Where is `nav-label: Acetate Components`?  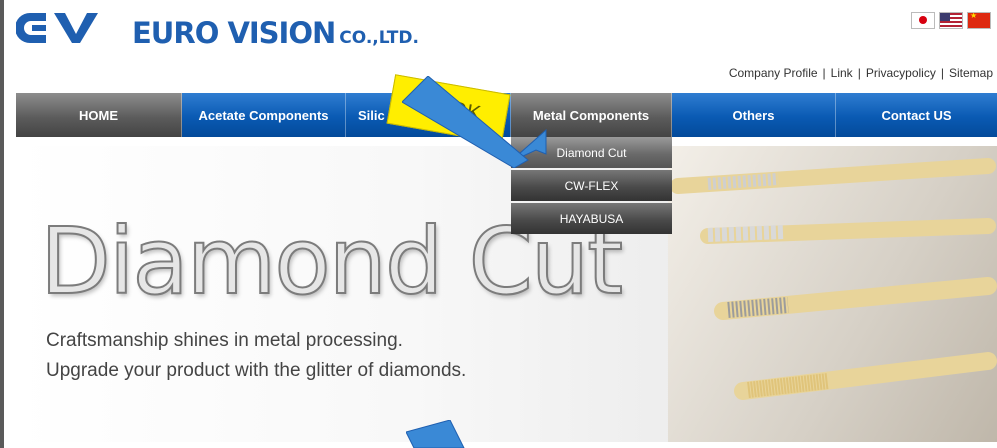 nav-label: Acetate Components is located at coordinates (263, 115).